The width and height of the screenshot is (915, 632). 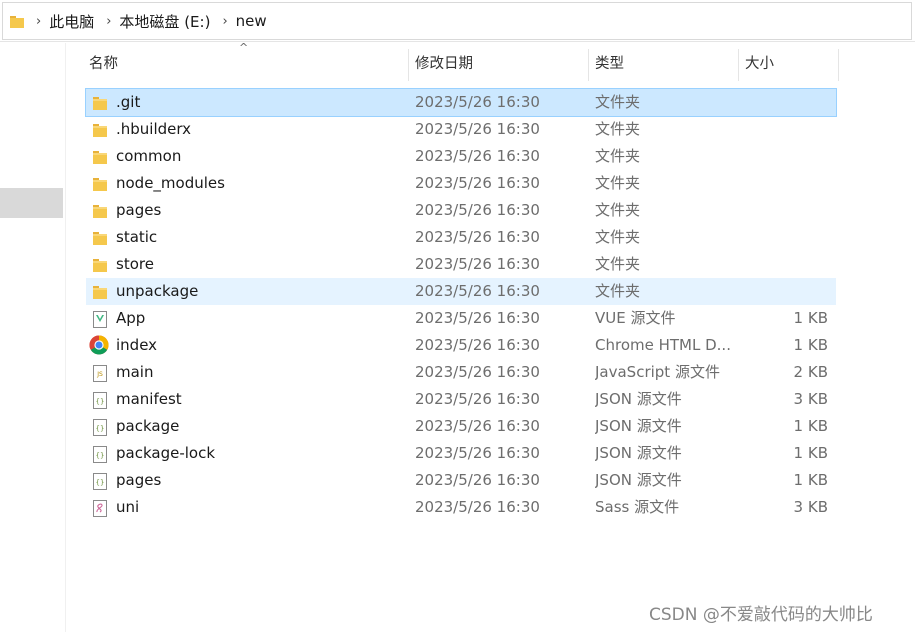 I want to click on js-file-icon: JS, so click(x=100, y=373).